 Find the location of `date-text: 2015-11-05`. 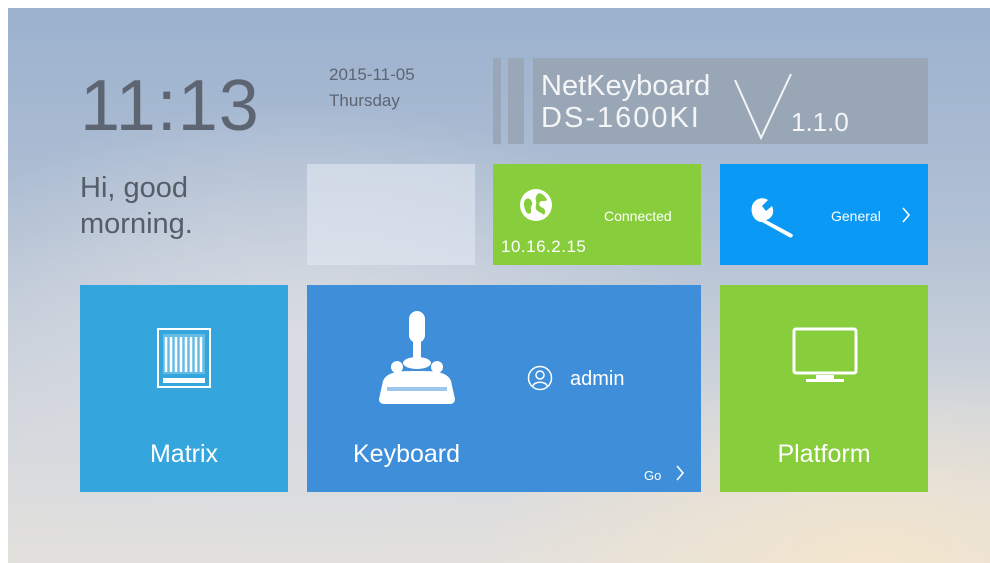

date-text: 2015-11-05 is located at coordinates (372, 74).